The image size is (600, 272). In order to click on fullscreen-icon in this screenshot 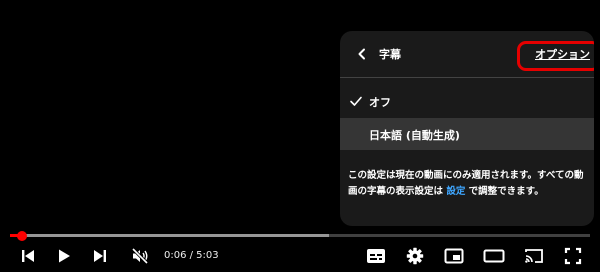, I will do `click(573, 256)`.